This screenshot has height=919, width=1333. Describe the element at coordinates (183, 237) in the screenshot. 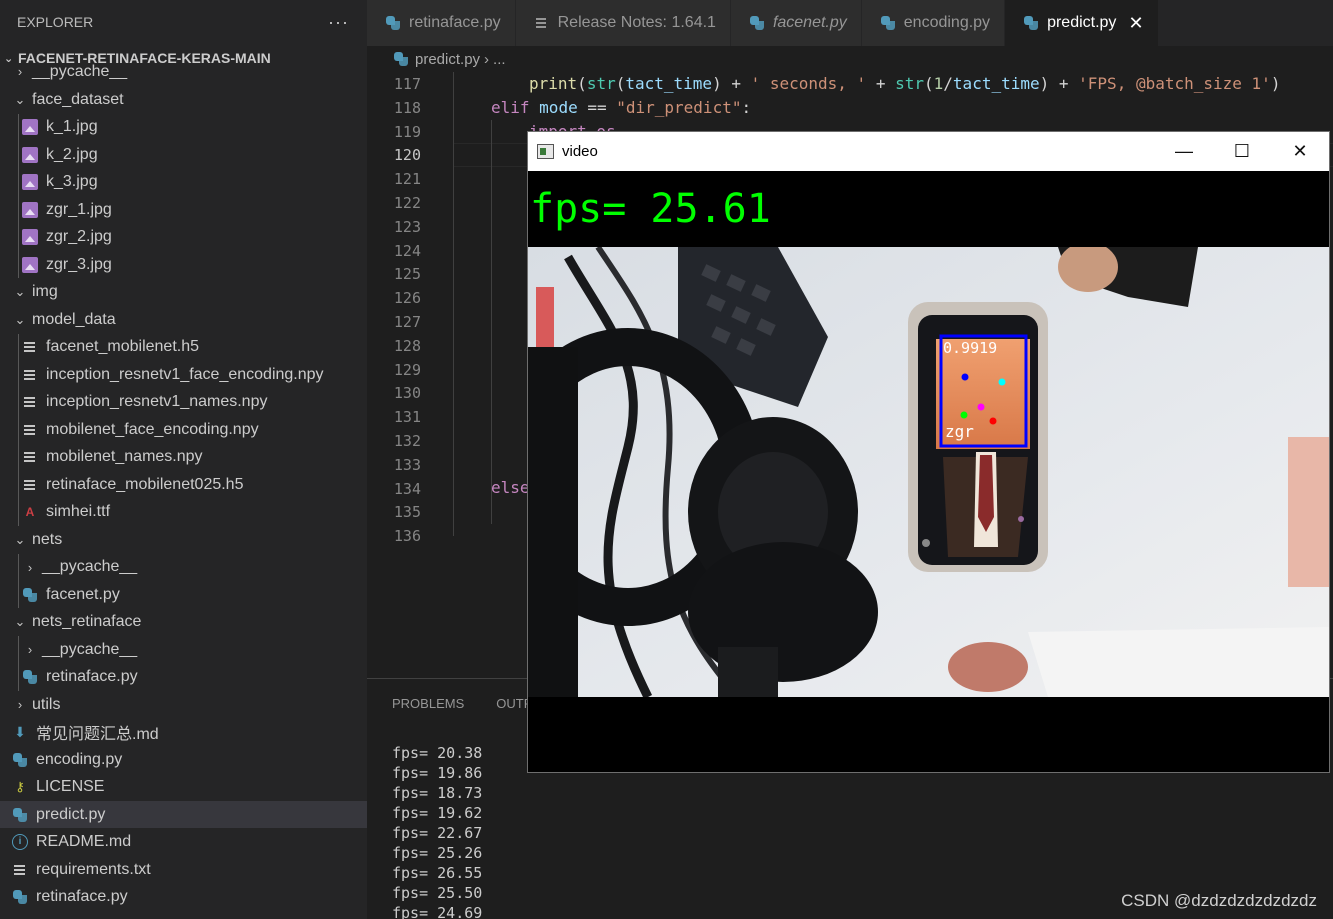

I see `tree-item: zgr_2.jpg` at that location.